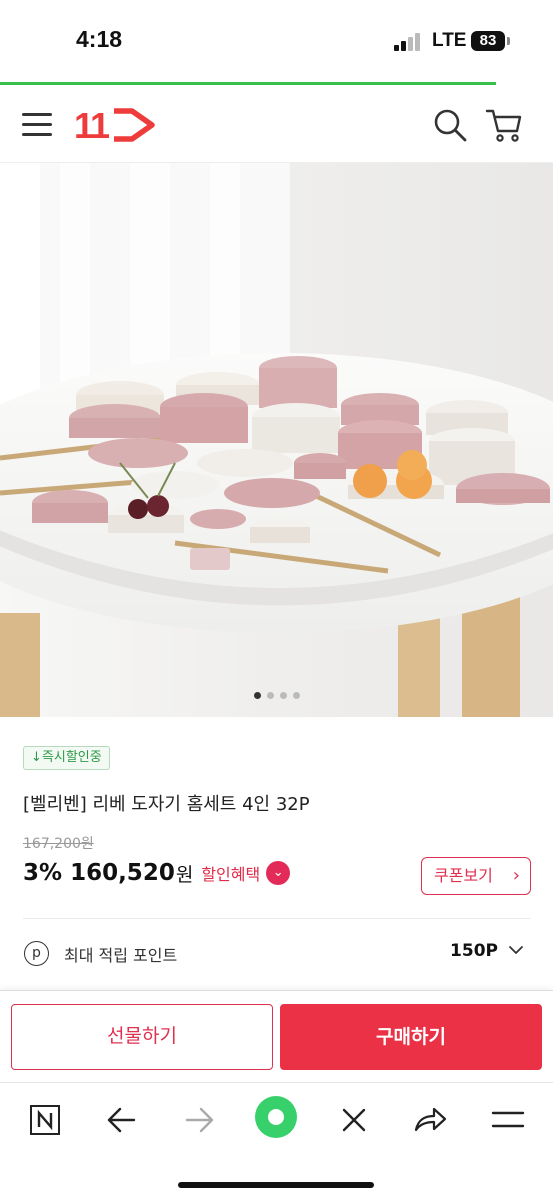 This screenshot has height=1200, width=553. What do you see at coordinates (99, 39) in the screenshot?
I see `status-time: 4:18` at bounding box center [99, 39].